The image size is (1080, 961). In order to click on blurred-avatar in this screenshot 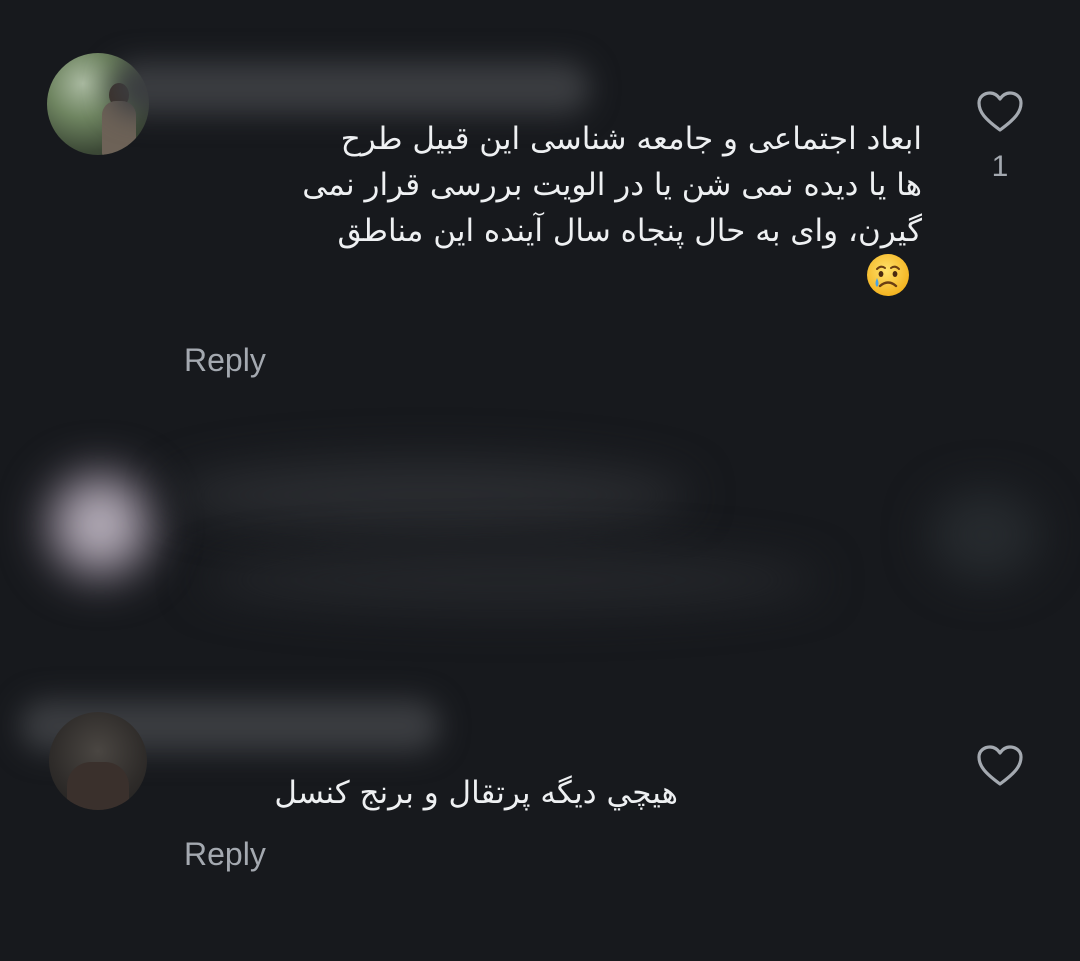, I will do `click(100, 525)`.